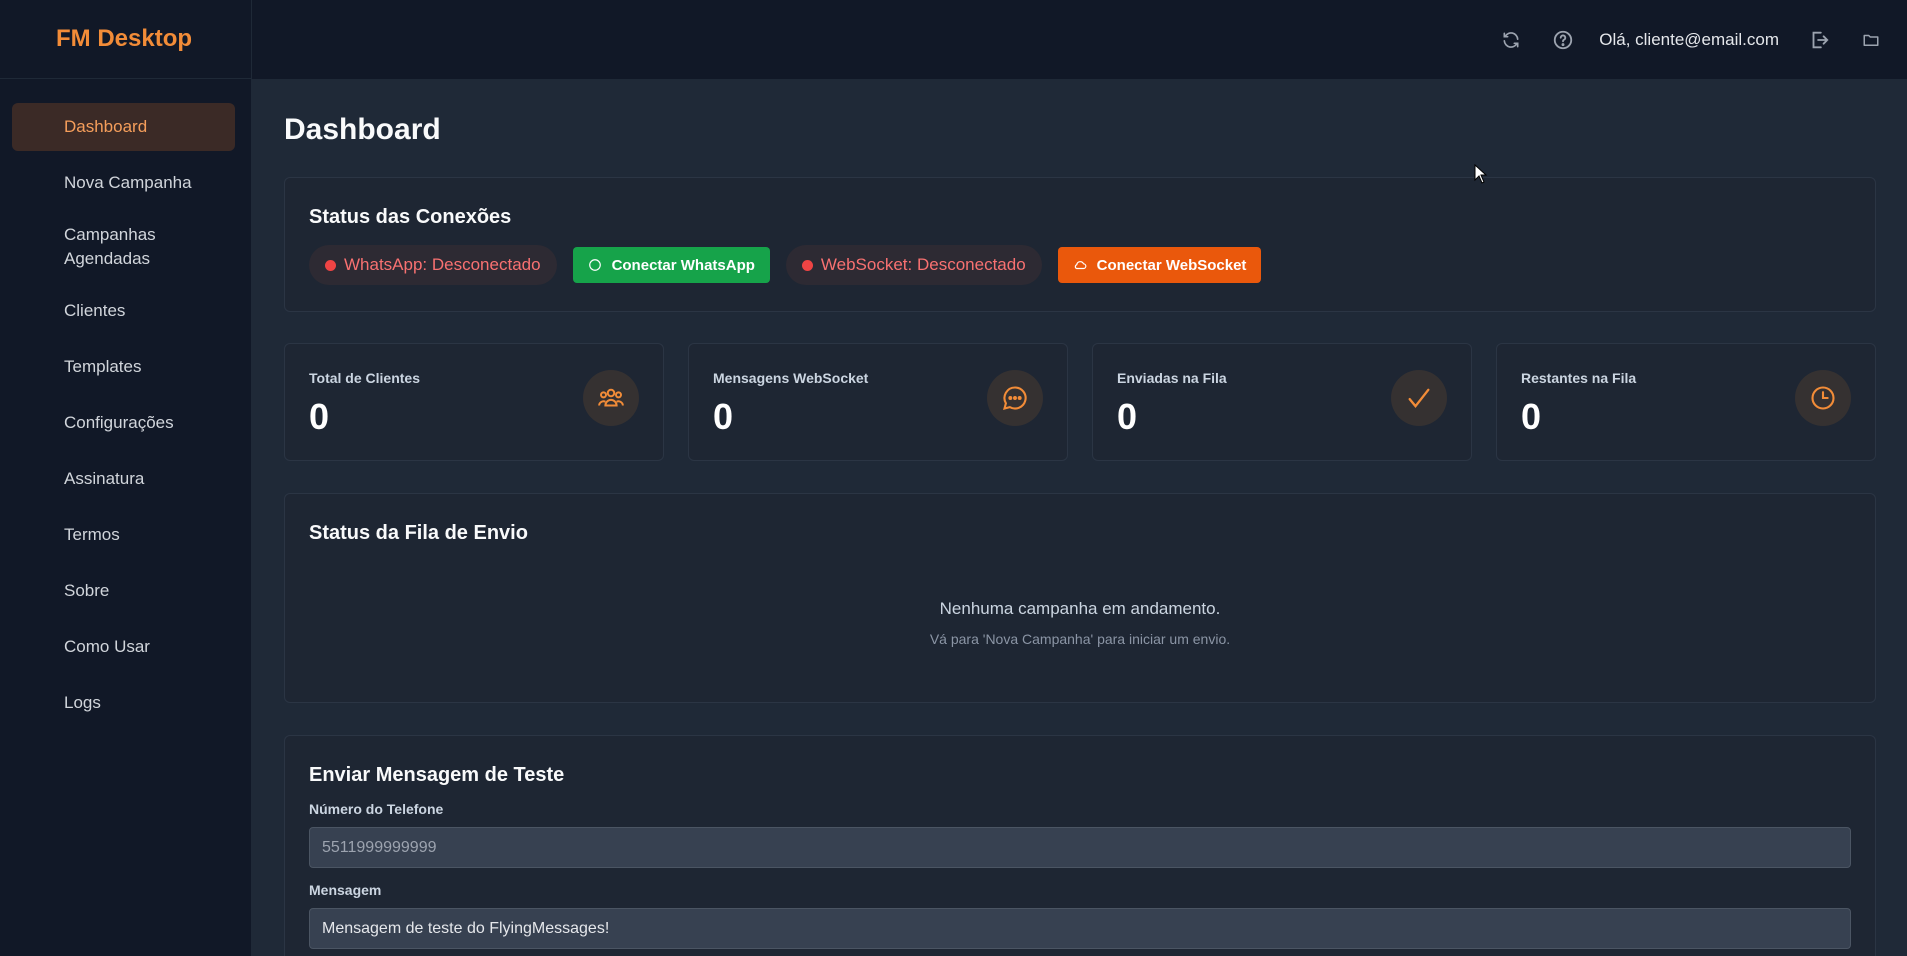 The width and height of the screenshot is (1907, 956). What do you see at coordinates (1282, 402) in the screenshot?
I see `stat-card-enviadas-fila: Enviadas na Fila 0` at bounding box center [1282, 402].